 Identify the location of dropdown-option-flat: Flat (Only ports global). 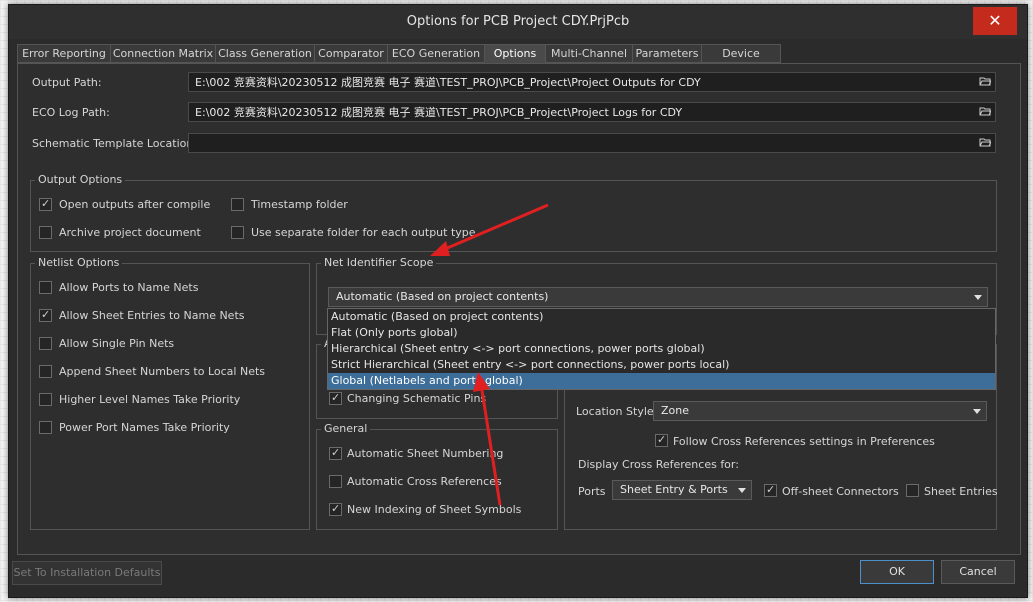
(661, 333).